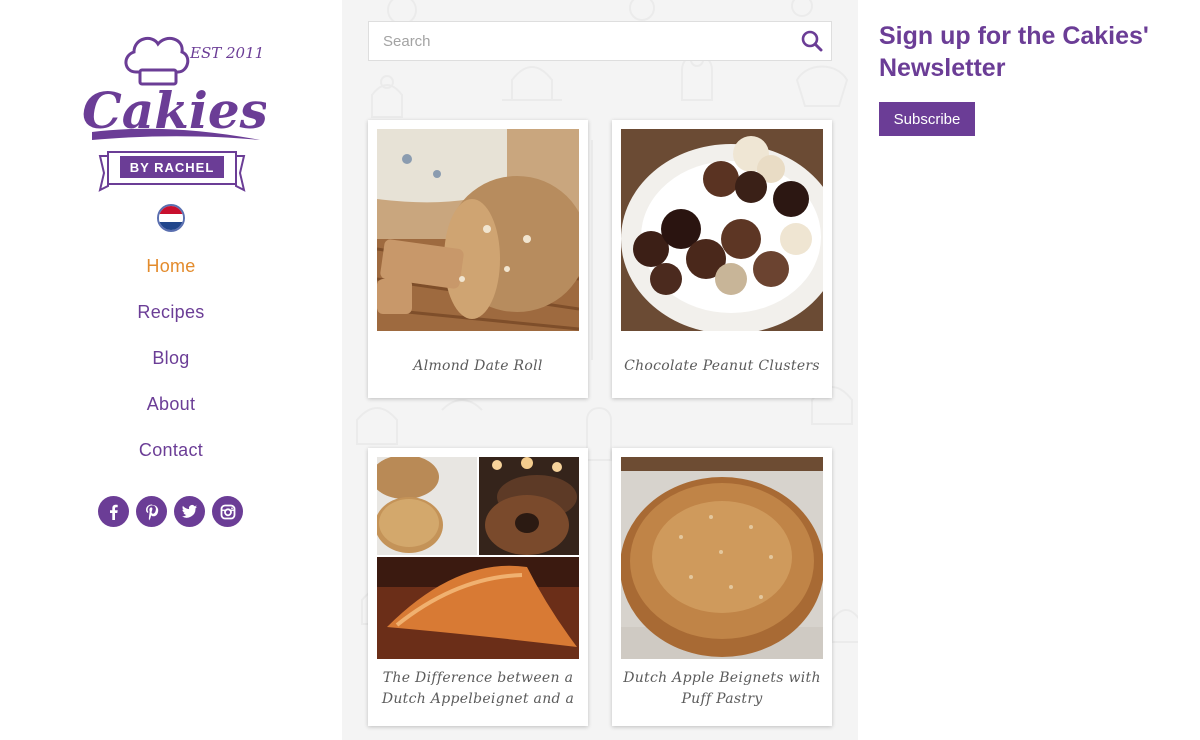  I want to click on facebook-icon, so click(113, 511).